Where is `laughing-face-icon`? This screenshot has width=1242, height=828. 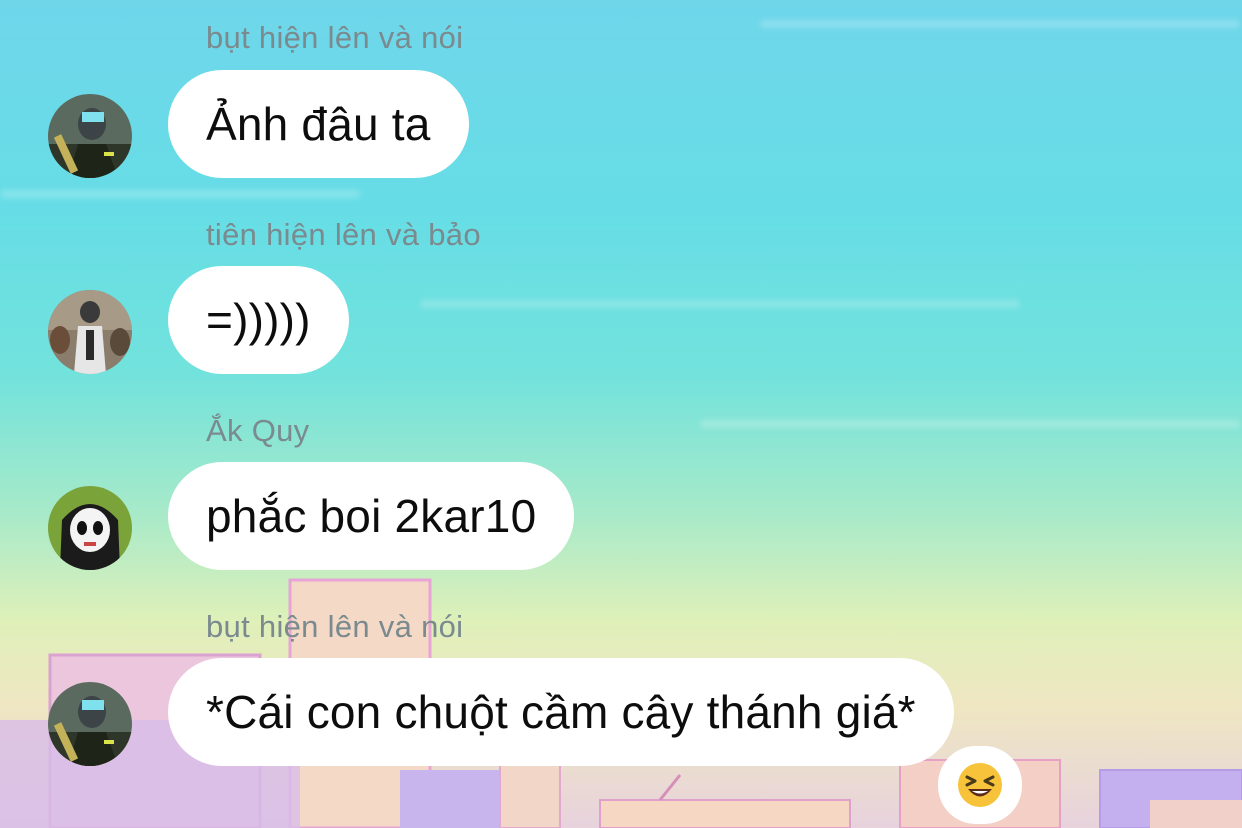
laughing-face-icon is located at coordinates (980, 785).